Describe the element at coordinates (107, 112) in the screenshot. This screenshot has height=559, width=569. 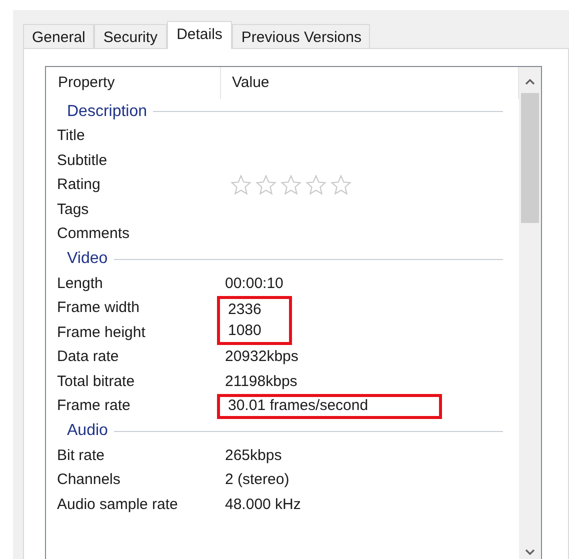
I see `group-heading: Description` at that location.